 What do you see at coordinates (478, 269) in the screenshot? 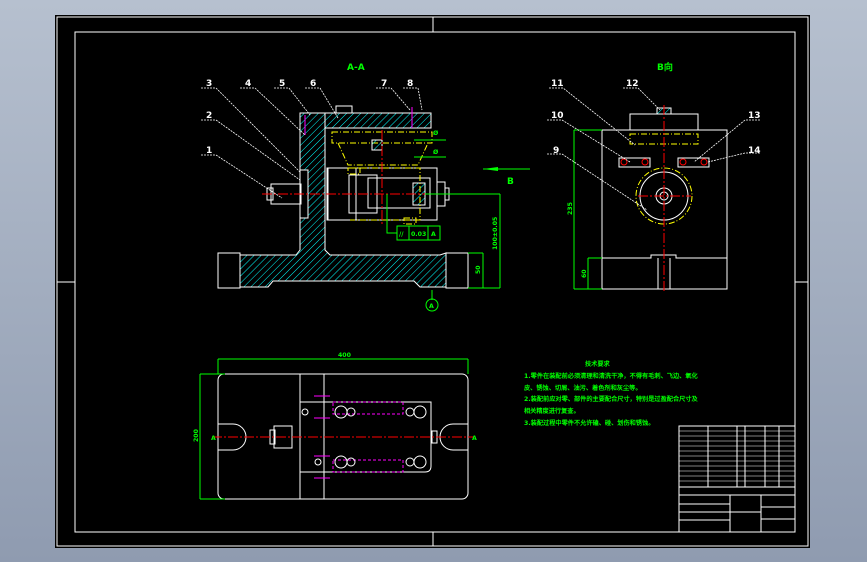
I see `dim-front-base: 50` at bounding box center [478, 269].